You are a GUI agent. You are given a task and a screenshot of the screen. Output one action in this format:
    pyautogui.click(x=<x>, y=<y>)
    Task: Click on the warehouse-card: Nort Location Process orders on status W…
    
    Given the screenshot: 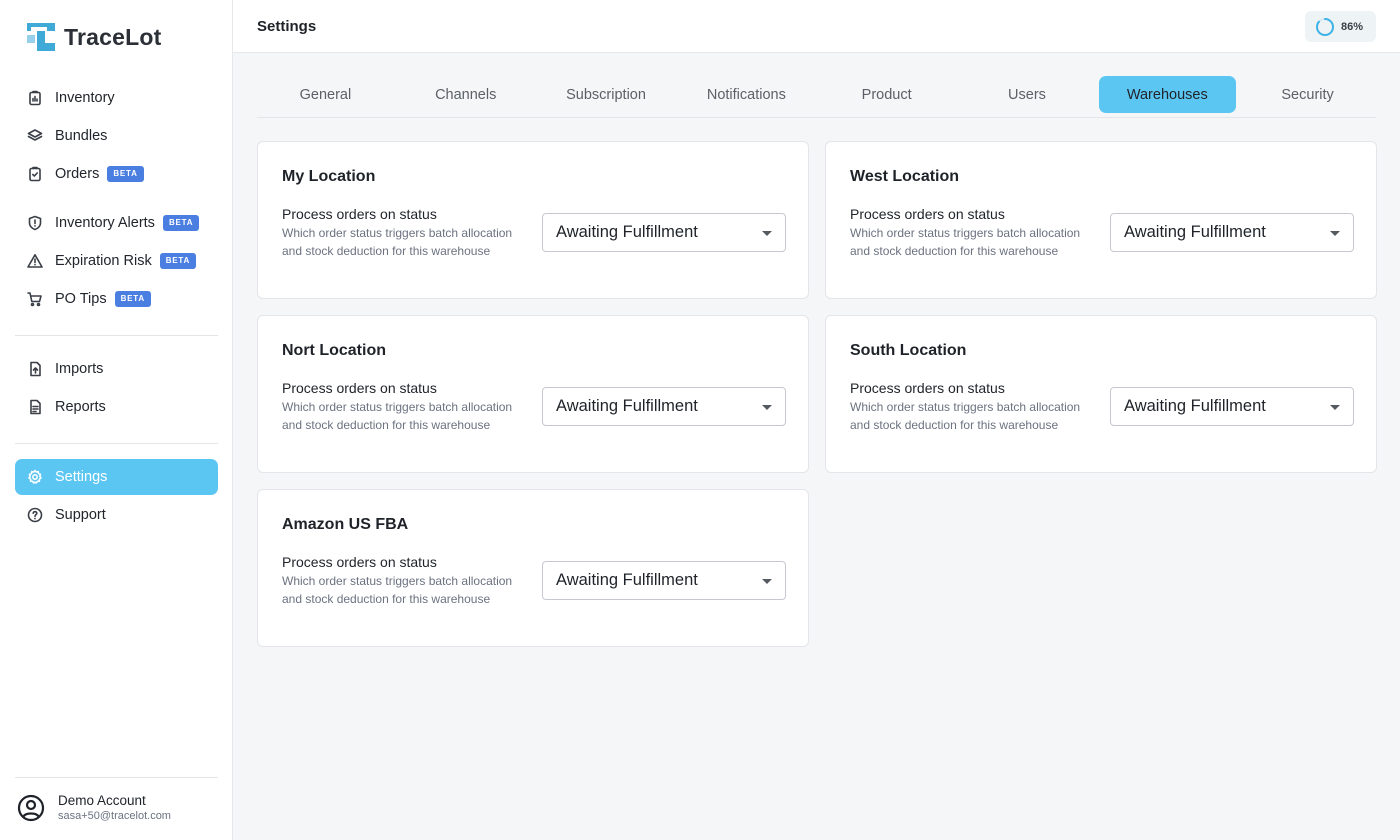 What is the action you would take?
    pyautogui.click(x=533, y=394)
    